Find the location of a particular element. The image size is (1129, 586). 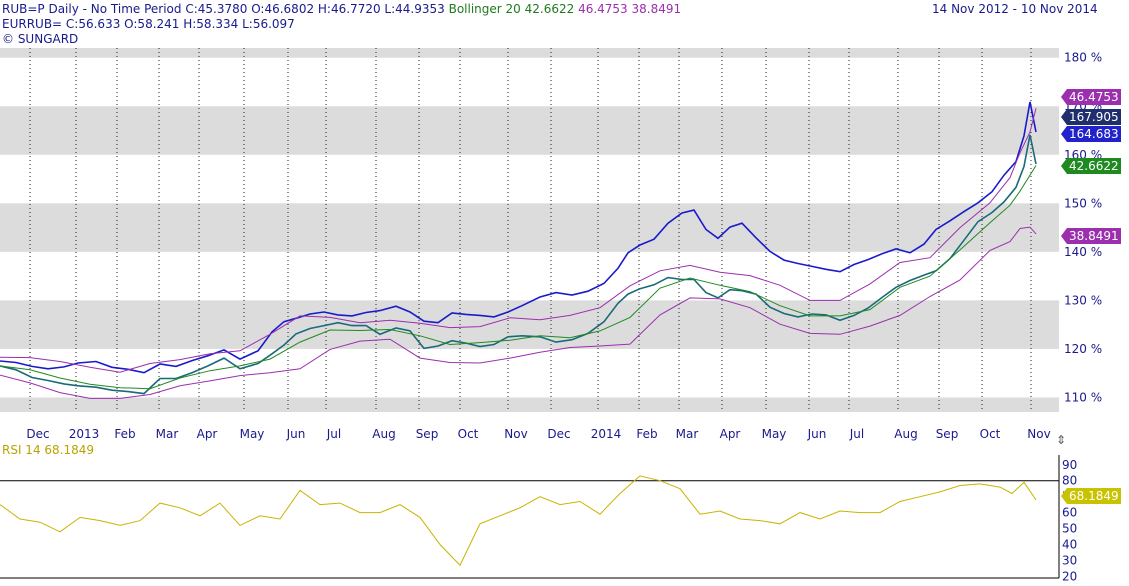

value-badge: 164.683 is located at coordinates (1091, 134).